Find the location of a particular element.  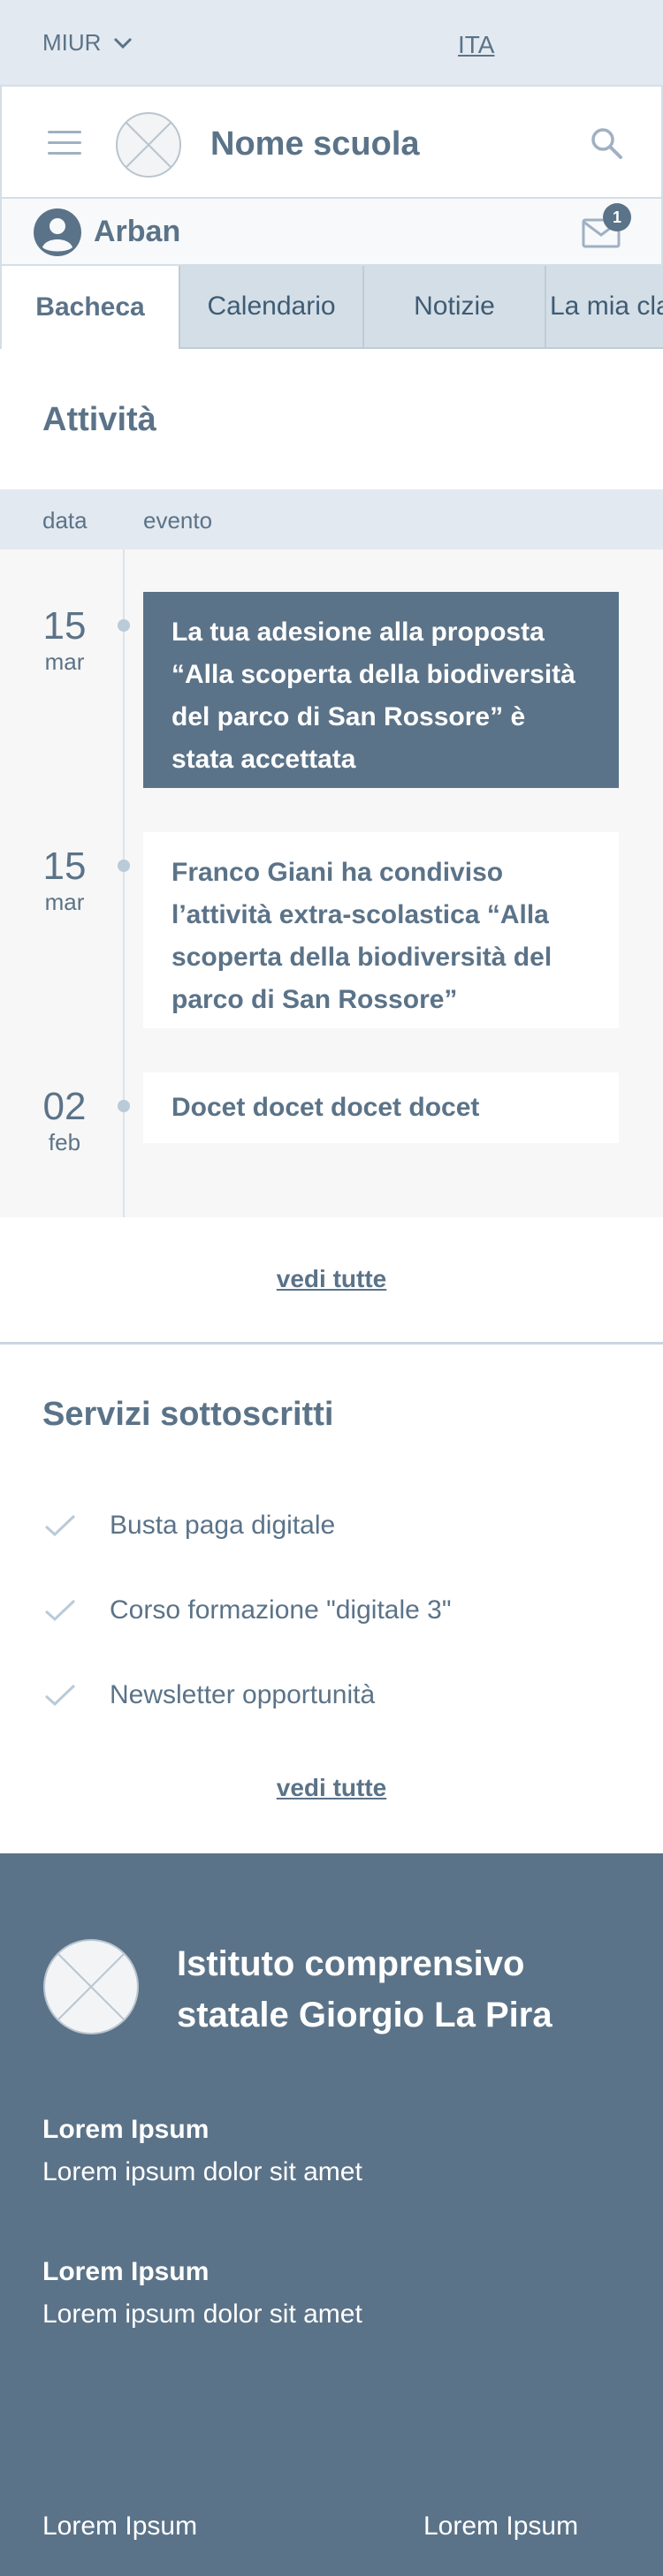

user-avatar-icon is located at coordinates (57, 232).